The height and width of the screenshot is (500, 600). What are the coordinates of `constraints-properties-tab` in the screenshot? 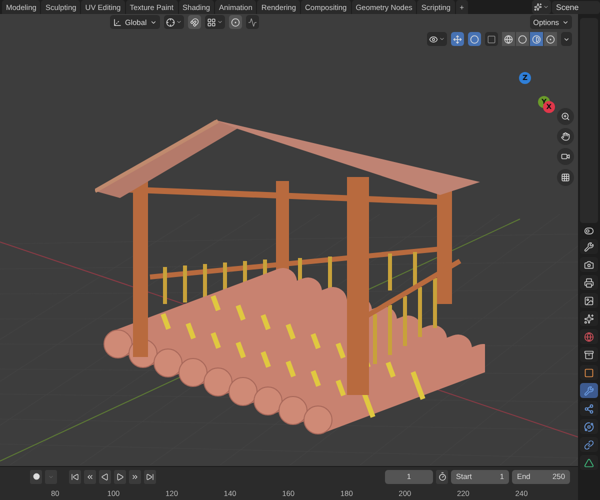 It's located at (589, 444).